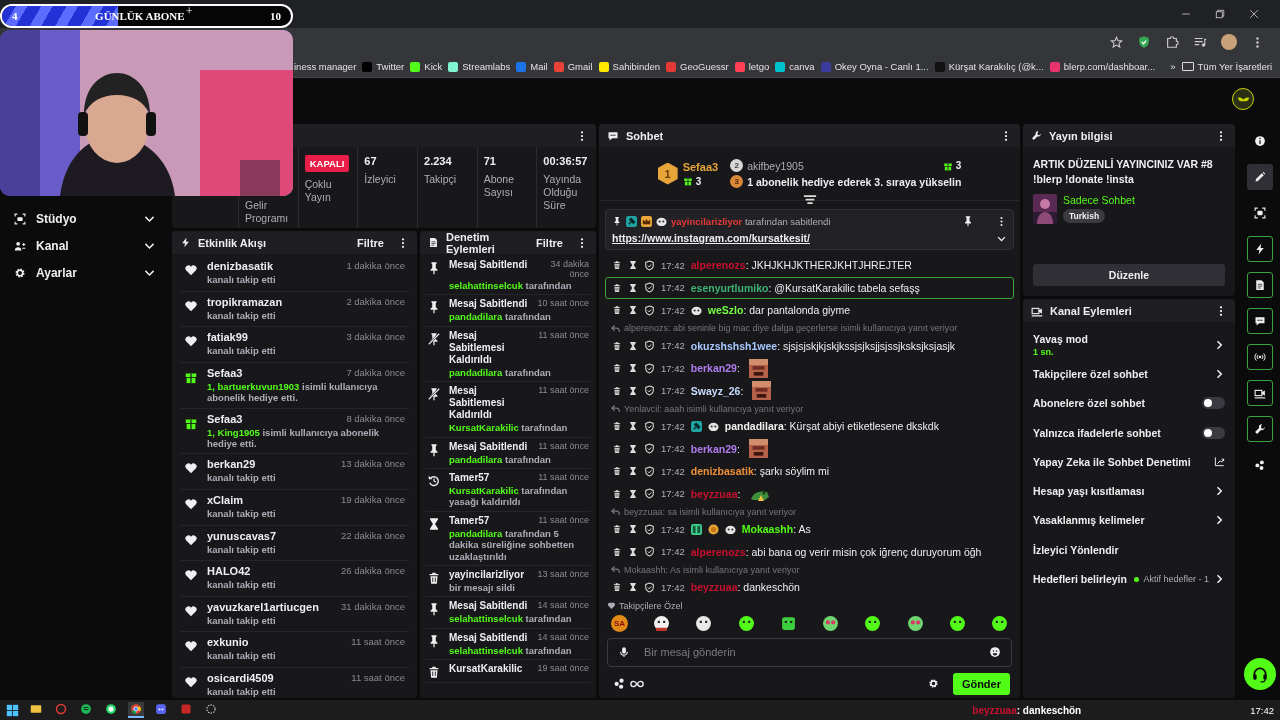 Image resolution: width=1280 pixels, height=720 pixels. What do you see at coordinates (809, 652) in the screenshot?
I see `message-field: Bir mesaj gönderin` at bounding box center [809, 652].